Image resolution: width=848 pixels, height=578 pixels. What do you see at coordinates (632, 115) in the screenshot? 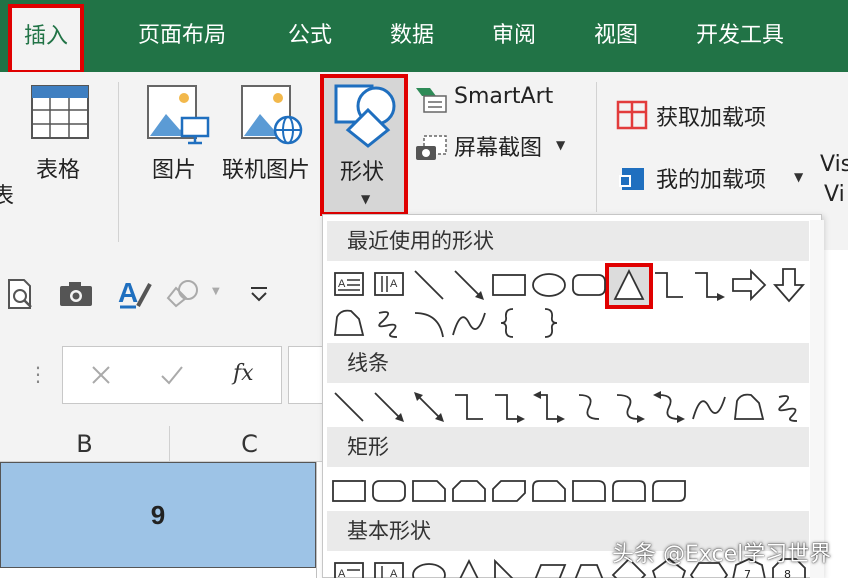
I see `store-icon` at bounding box center [632, 115].